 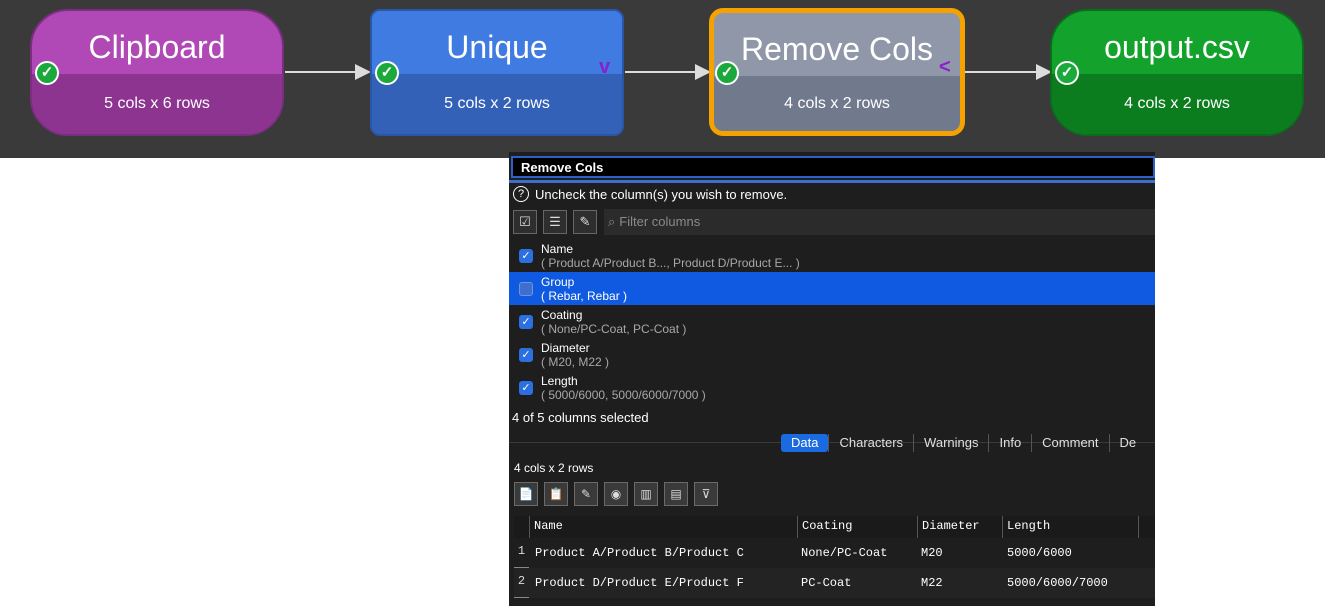 I want to click on tab-warnings: Warnings, so click(x=950, y=443).